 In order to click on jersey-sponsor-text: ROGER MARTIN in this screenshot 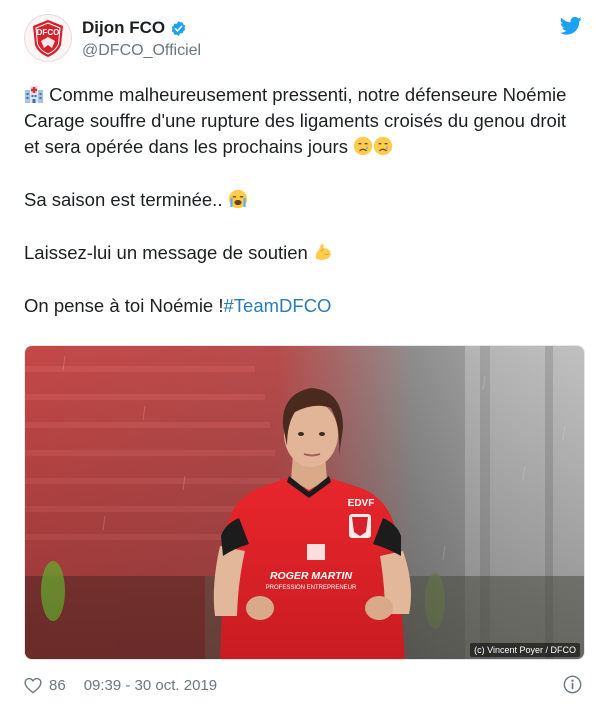, I will do `click(311, 576)`.